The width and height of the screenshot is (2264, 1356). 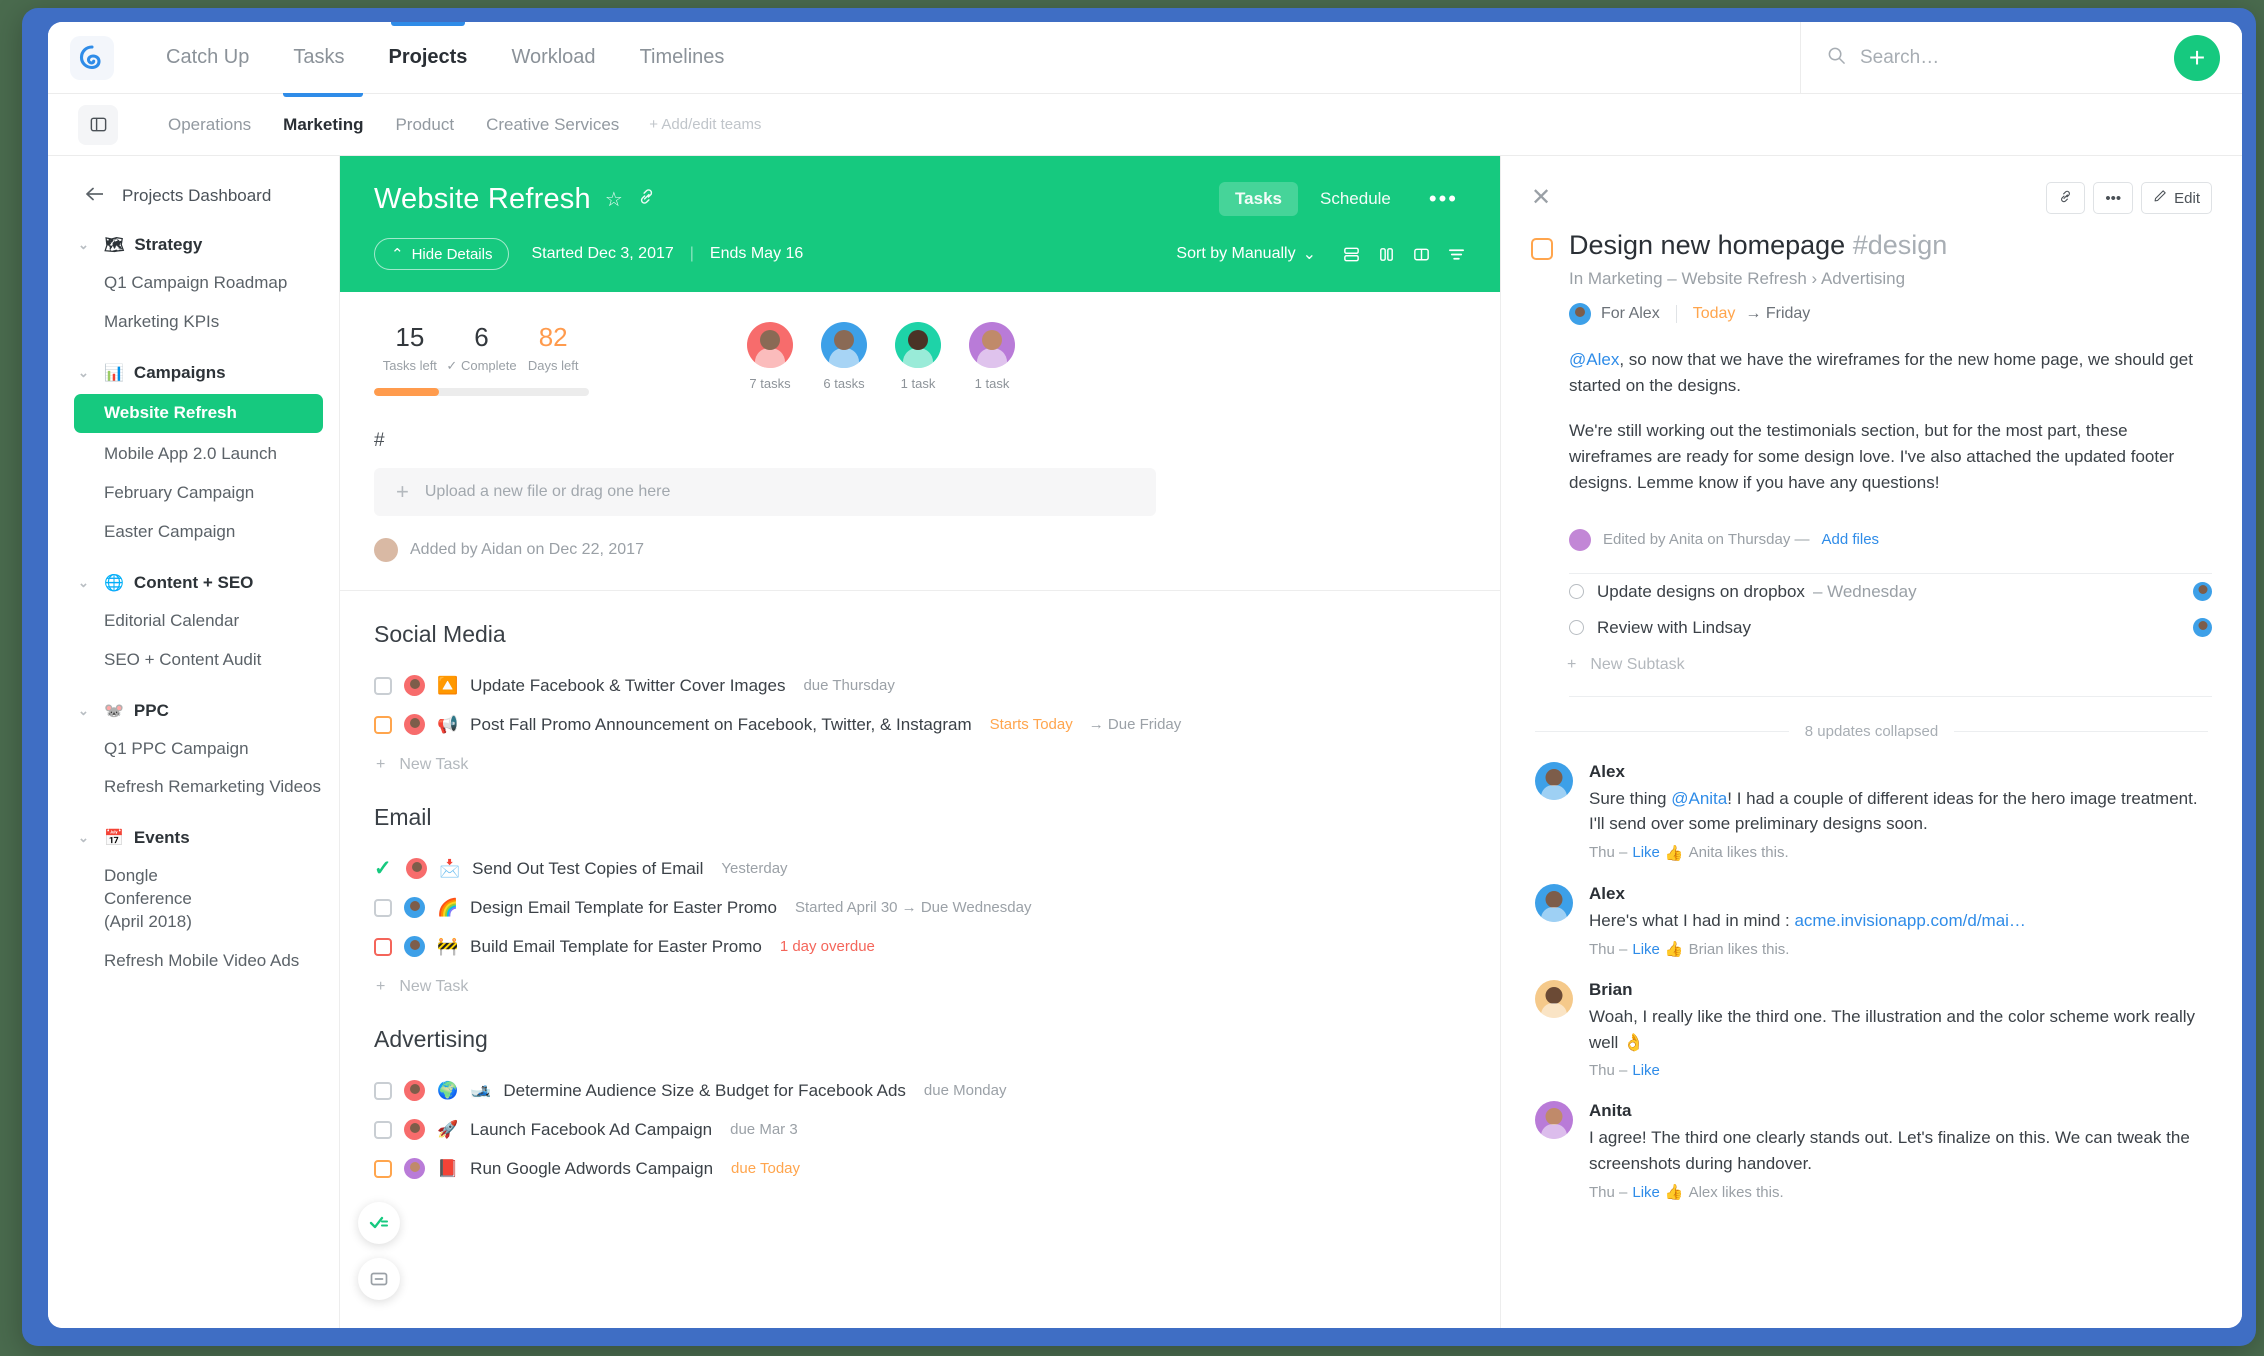 I want to click on detail-start-date: Today, so click(x=1714, y=314).